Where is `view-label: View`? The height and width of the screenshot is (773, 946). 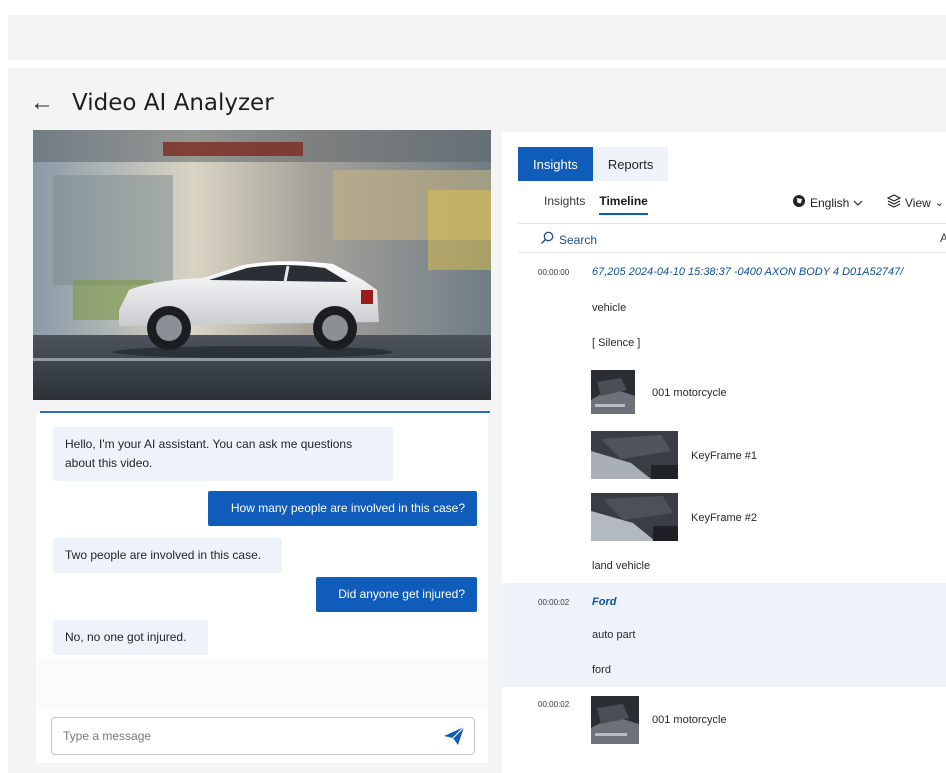 view-label: View is located at coordinates (918, 202).